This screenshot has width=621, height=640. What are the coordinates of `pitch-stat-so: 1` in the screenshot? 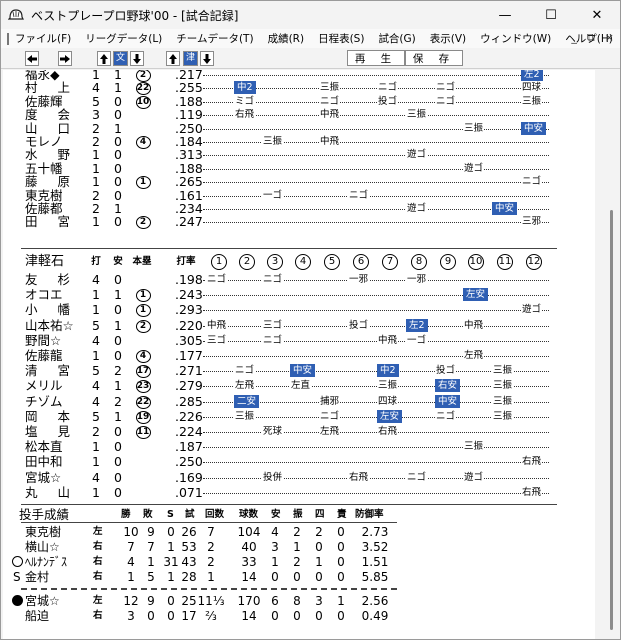 It's located at (297, 547).